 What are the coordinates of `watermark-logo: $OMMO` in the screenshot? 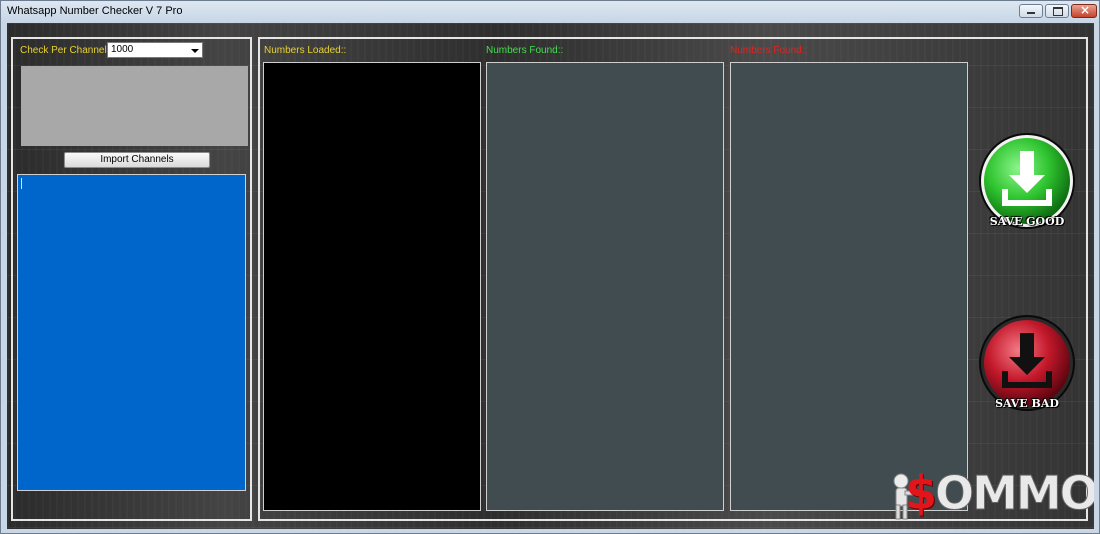 It's located at (990, 493).